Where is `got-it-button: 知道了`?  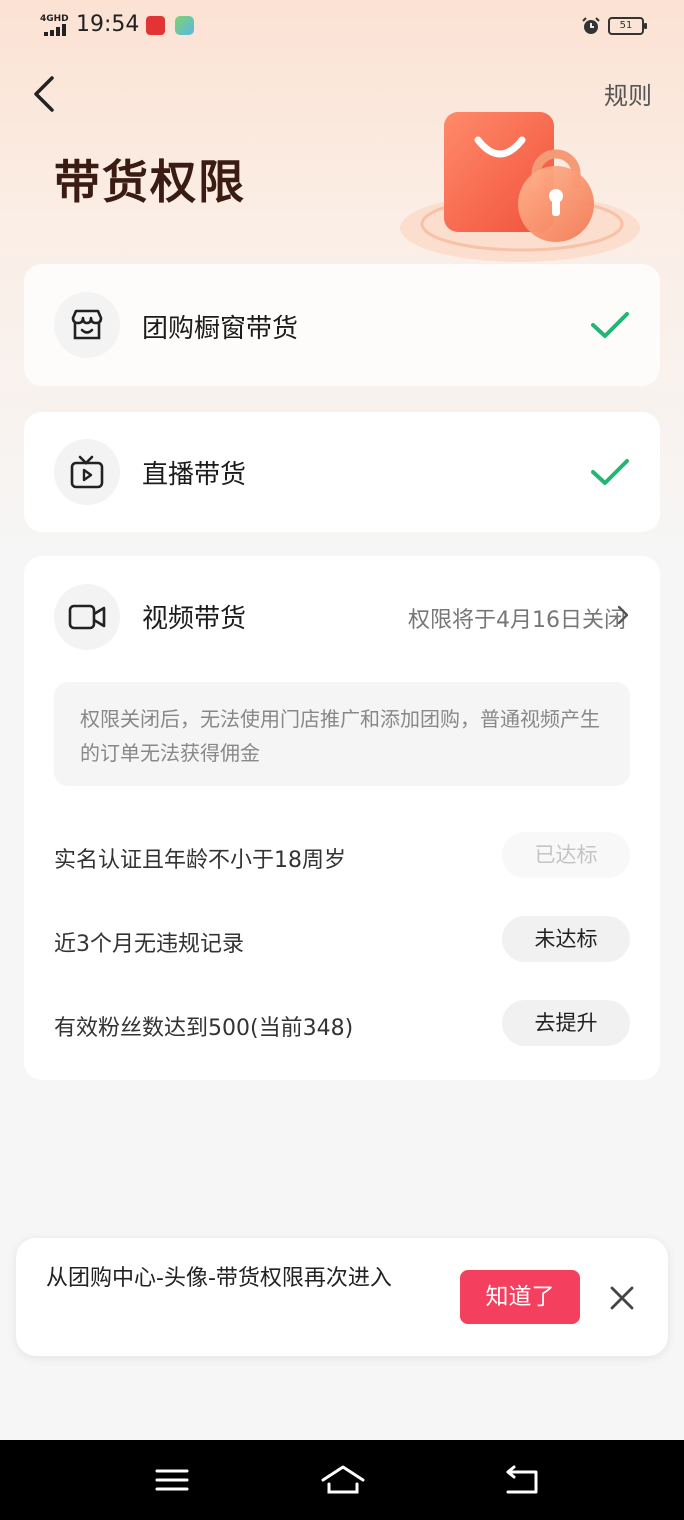 got-it-button: 知道了 is located at coordinates (520, 1297).